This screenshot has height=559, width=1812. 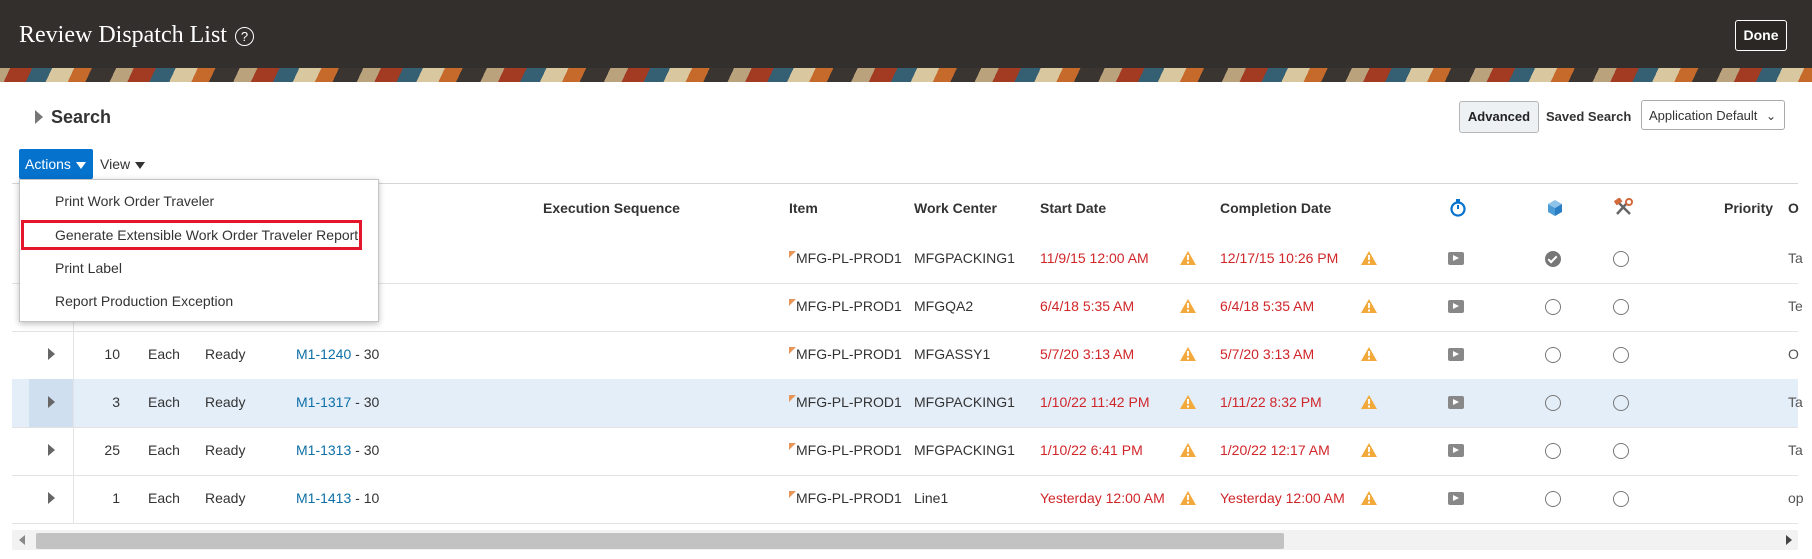 What do you see at coordinates (88, 268) in the screenshot?
I see `menu-item-print-label: Print Label` at bounding box center [88, 268].